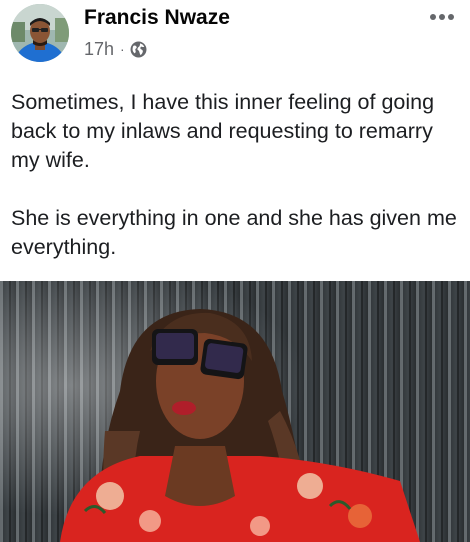  Describe the element at coordinates (157, 18) in the screenshot. I see `author-name: Francis Nwaze` at that location.